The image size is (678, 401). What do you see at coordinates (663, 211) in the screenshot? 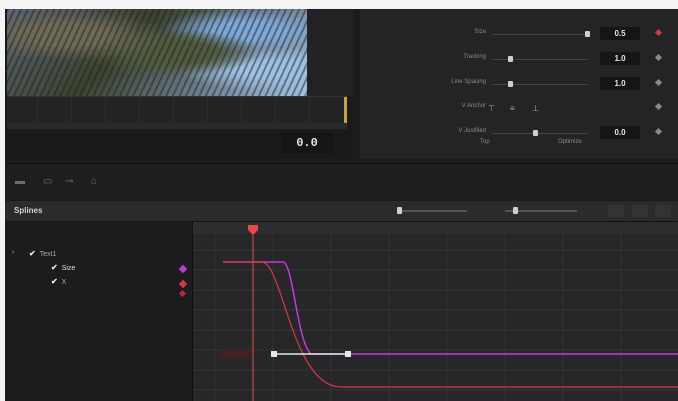
I see `more-button` at bounding box center [663, 211].